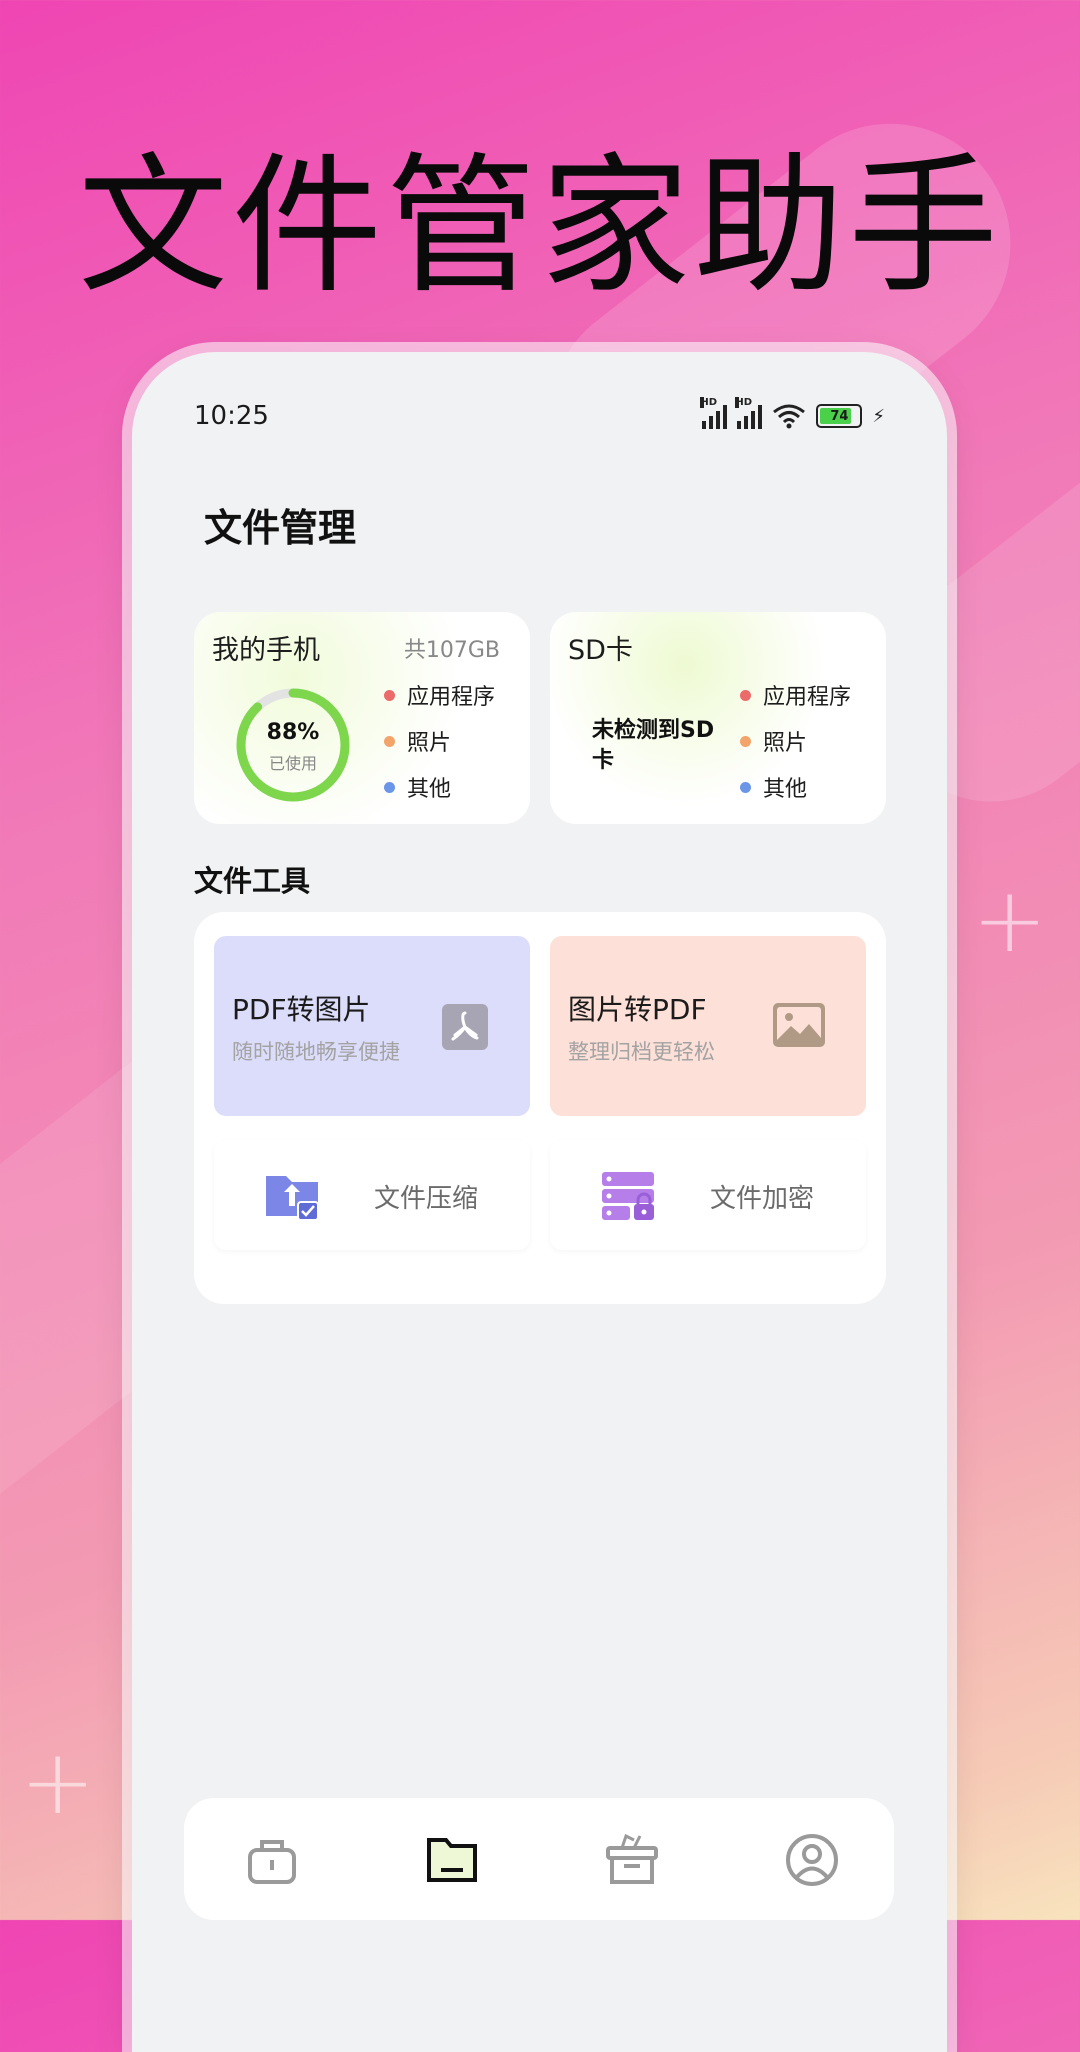  Describe the element at coordinates (878, 416) in the screenshot. I see `charging-icon: ⚡` at that location.